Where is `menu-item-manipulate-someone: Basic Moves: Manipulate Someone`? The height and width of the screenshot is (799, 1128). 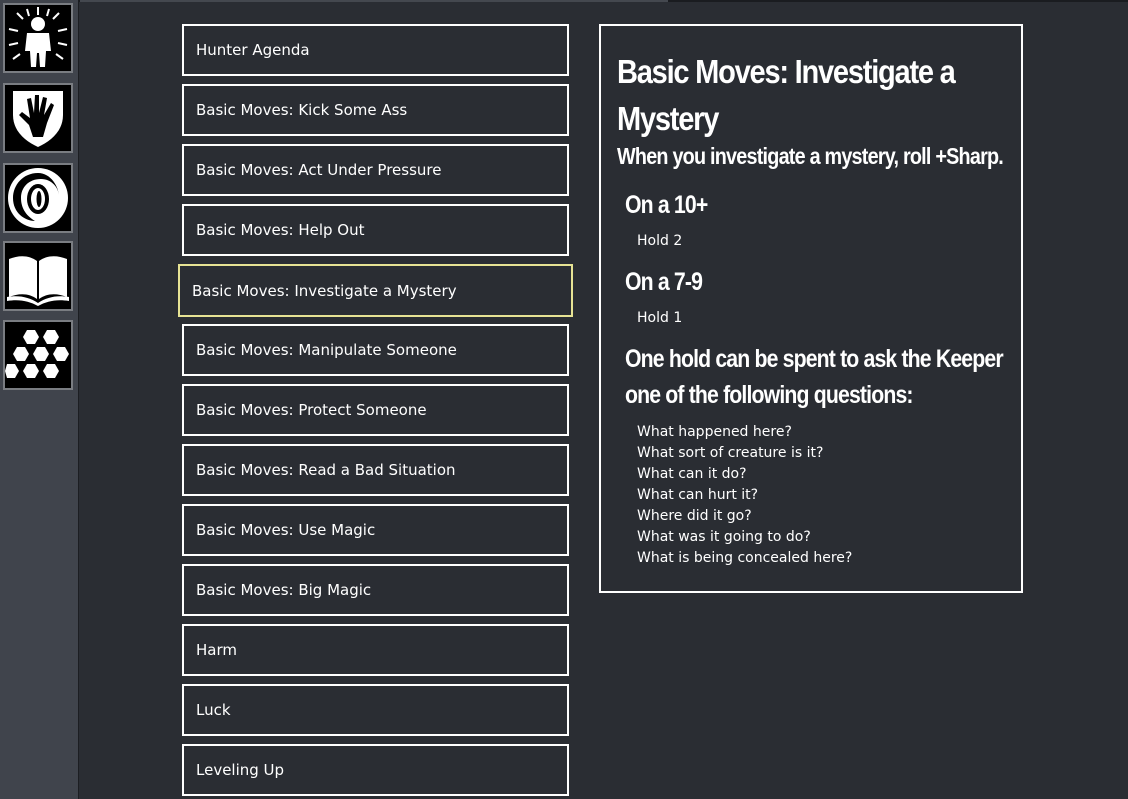 menu-item-manipulate-someone: Basic Moves: Manipulate Someone is located at coordinates (375, 350).